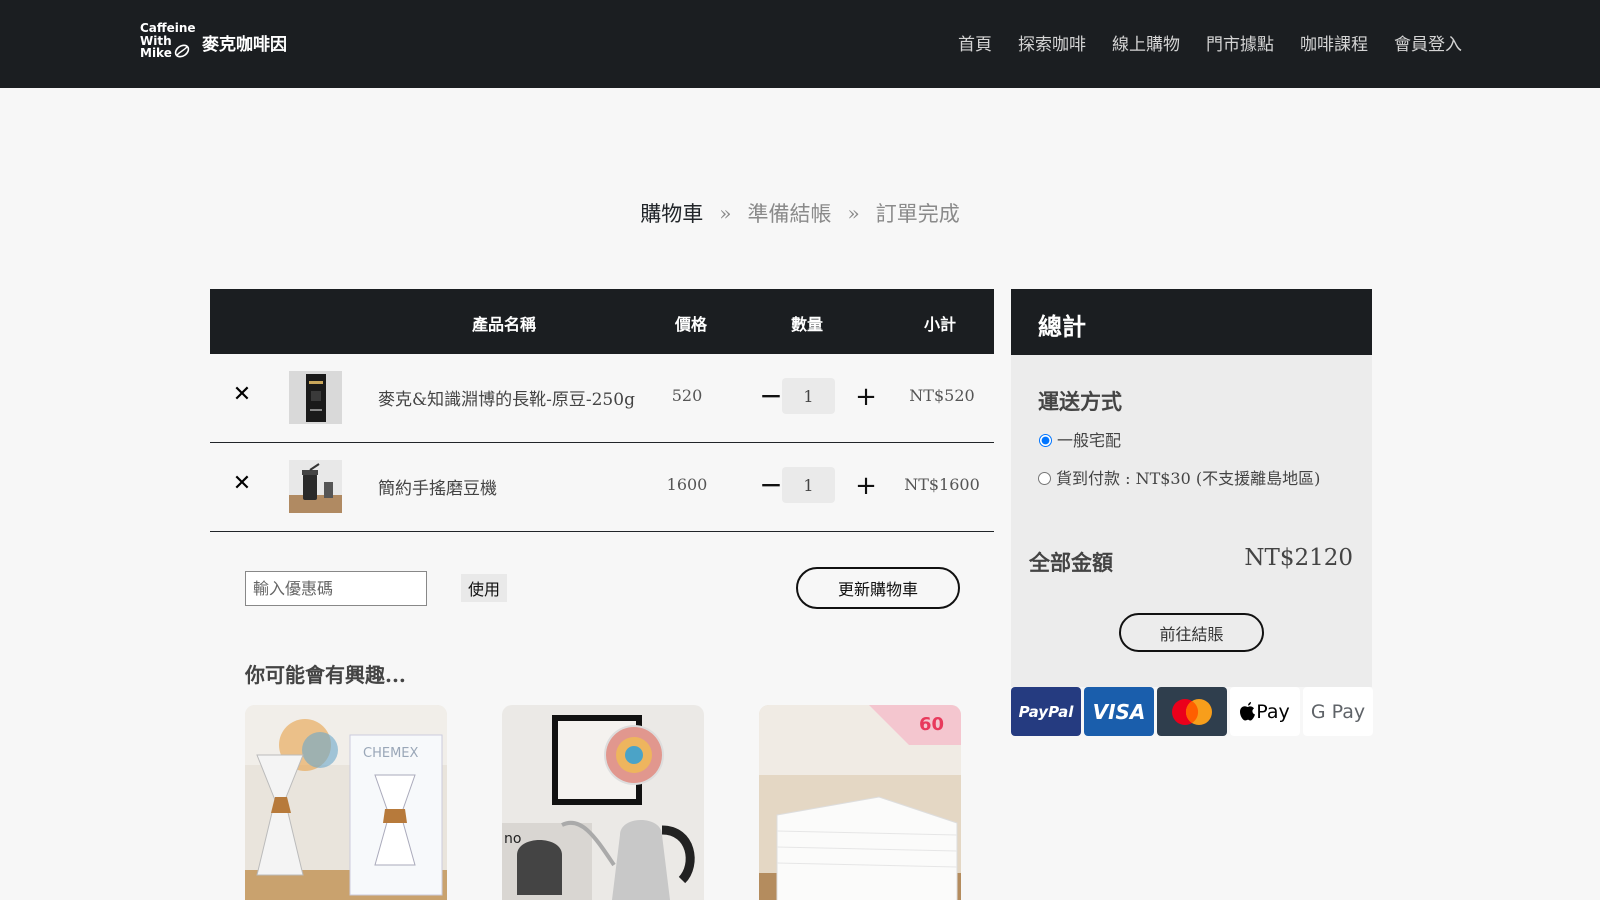 This screenshot has height=900, width=1600. What do you see at coordinates (346, 802) in the screenshot?
I see `recommended-product-chemex: CHEMEX` at bounding box center [346, 802].